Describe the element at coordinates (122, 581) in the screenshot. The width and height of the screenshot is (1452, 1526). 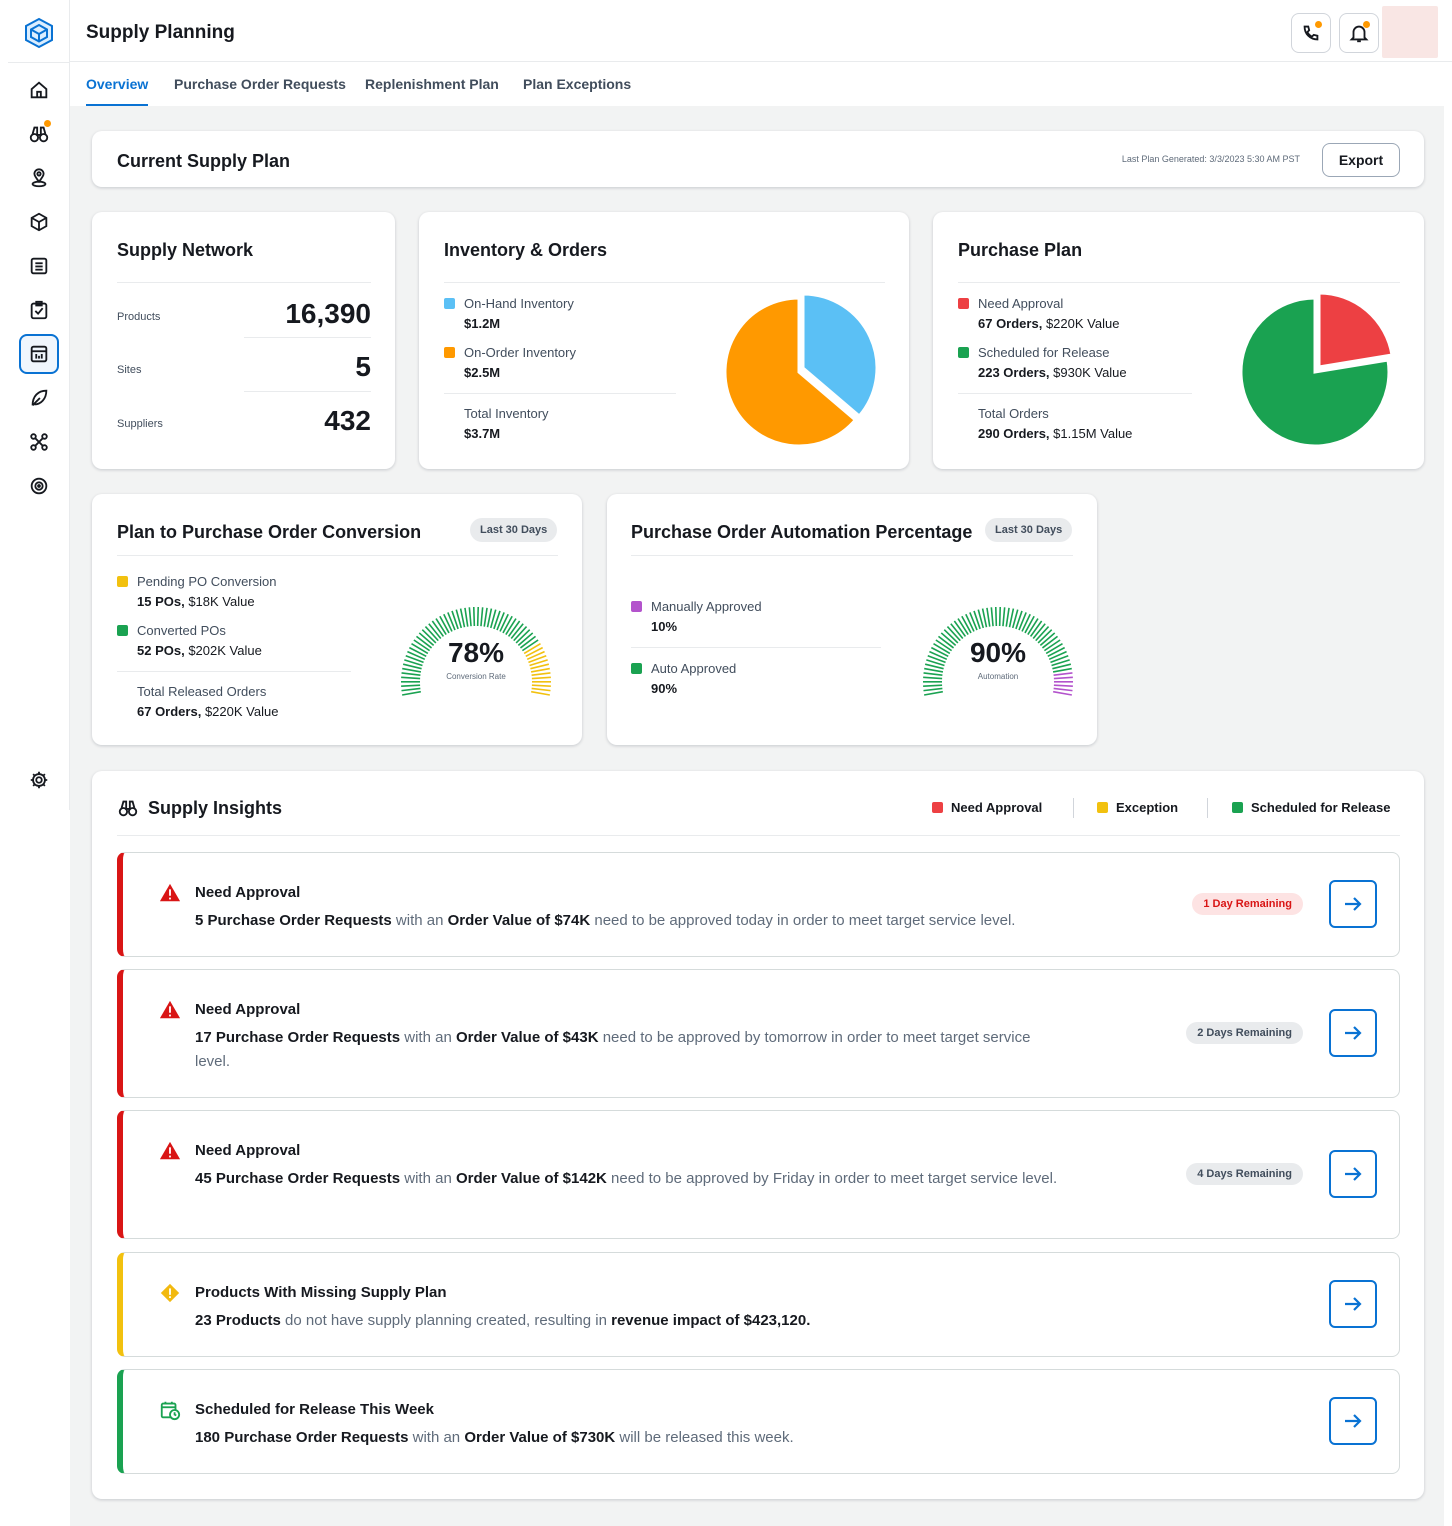
I see `legend-swatch-pending` at that location.